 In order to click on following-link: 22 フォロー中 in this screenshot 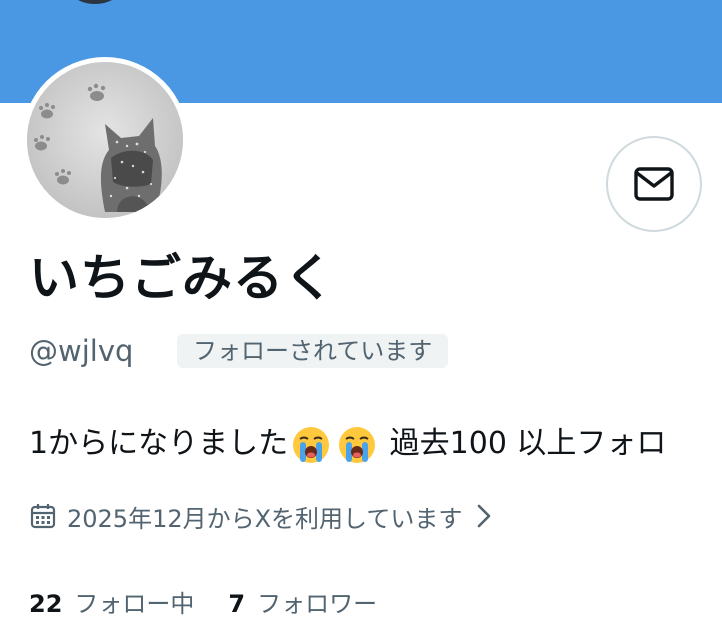, I will do `click(111, 601)`.